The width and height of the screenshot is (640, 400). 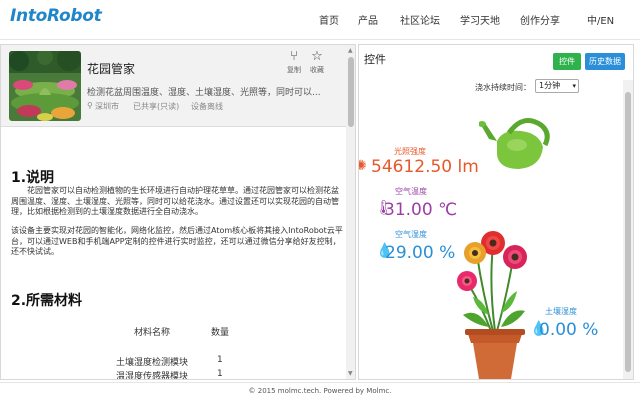 What do you see at coordinates (420, 19) in the screenshot?
I see `nav-forum: 社区论坛` at bounding box center [420, 19].